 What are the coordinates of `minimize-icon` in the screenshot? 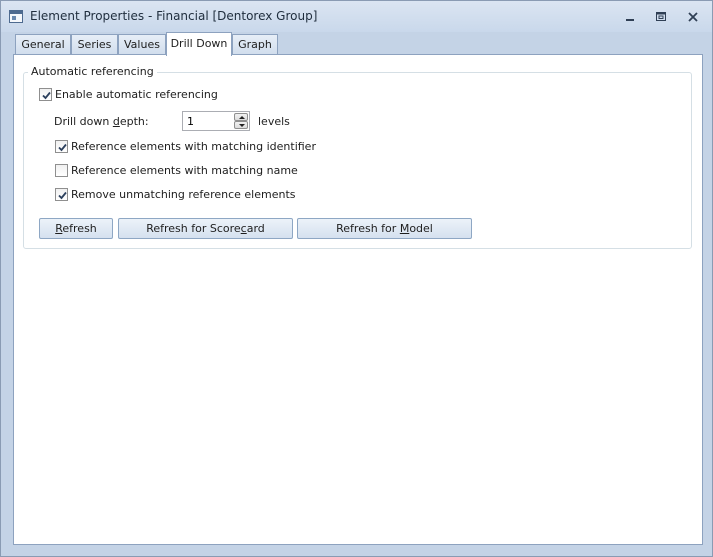 It's located at (630, 20).